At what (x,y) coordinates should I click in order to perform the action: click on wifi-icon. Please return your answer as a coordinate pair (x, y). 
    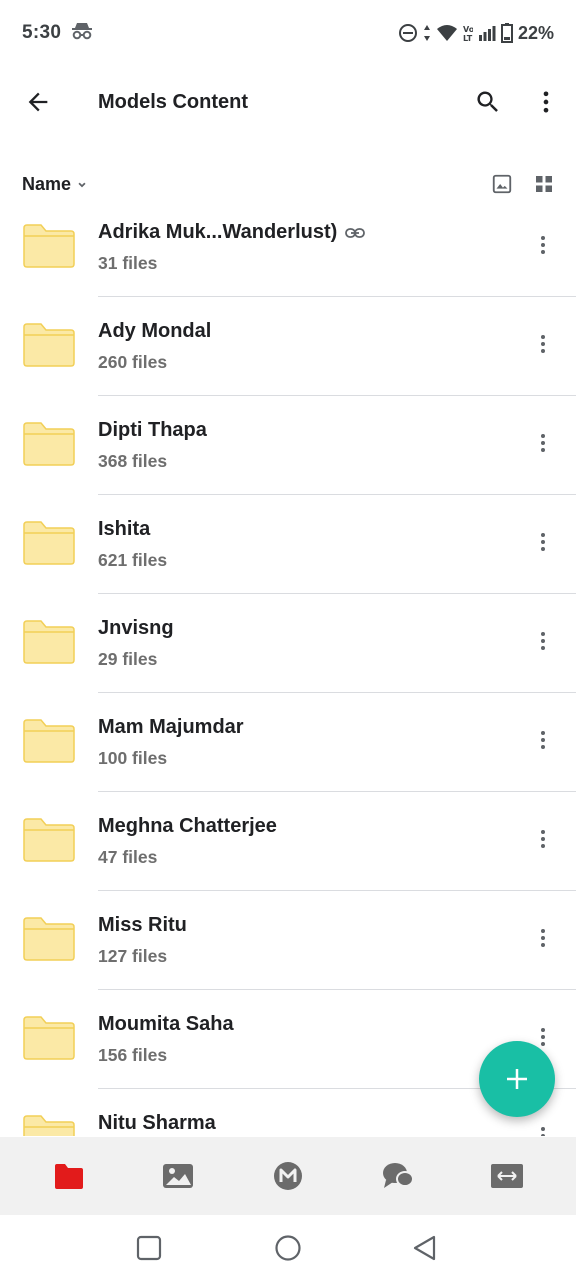
    Looking at the image, I should click on (447, 33).